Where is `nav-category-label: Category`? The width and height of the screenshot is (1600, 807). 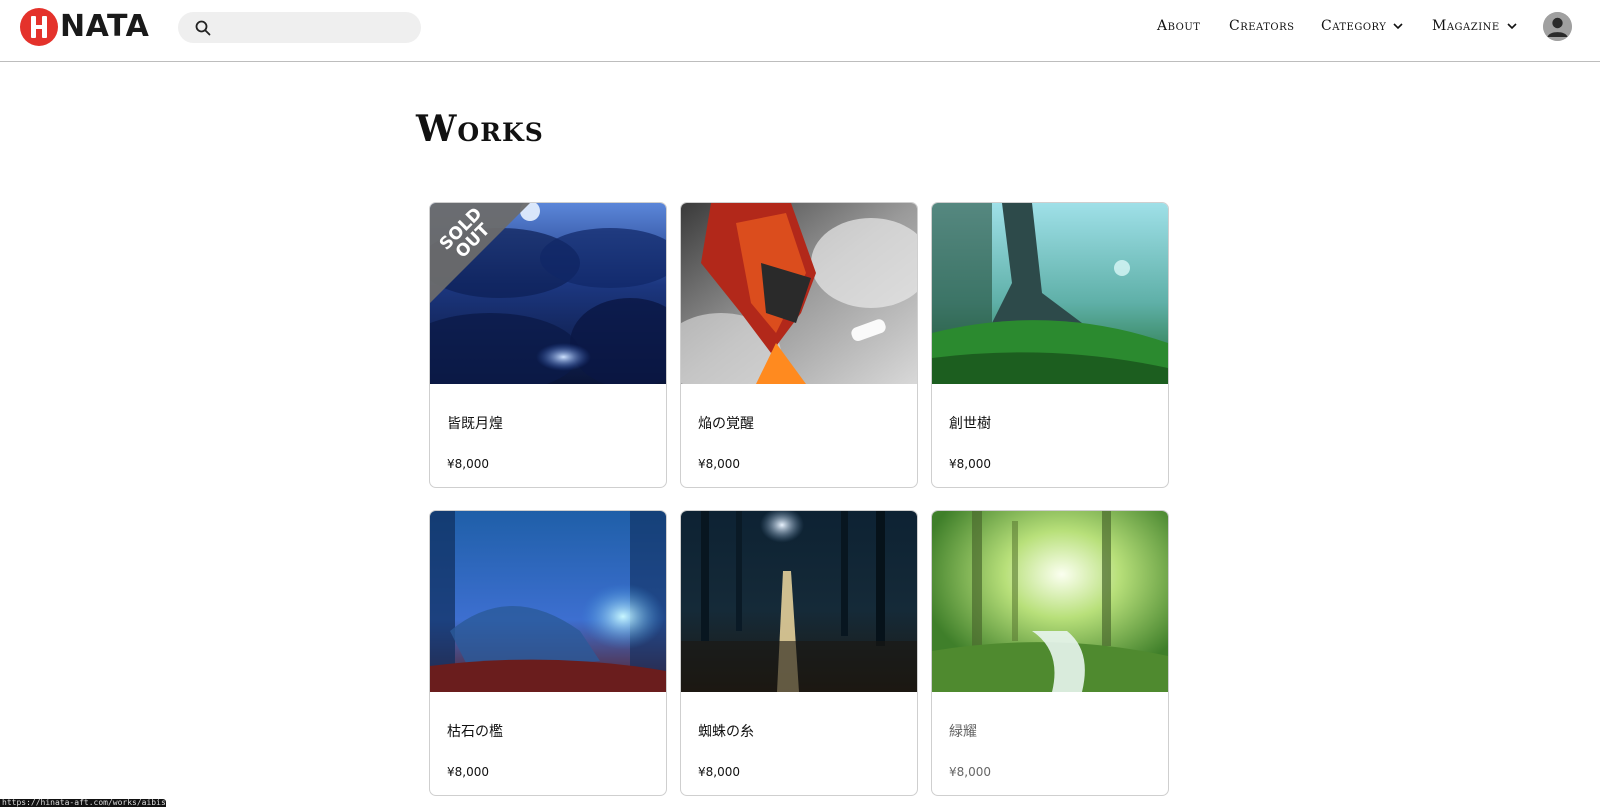
nav-category-label: Category is located at coordinates (1354, 26).